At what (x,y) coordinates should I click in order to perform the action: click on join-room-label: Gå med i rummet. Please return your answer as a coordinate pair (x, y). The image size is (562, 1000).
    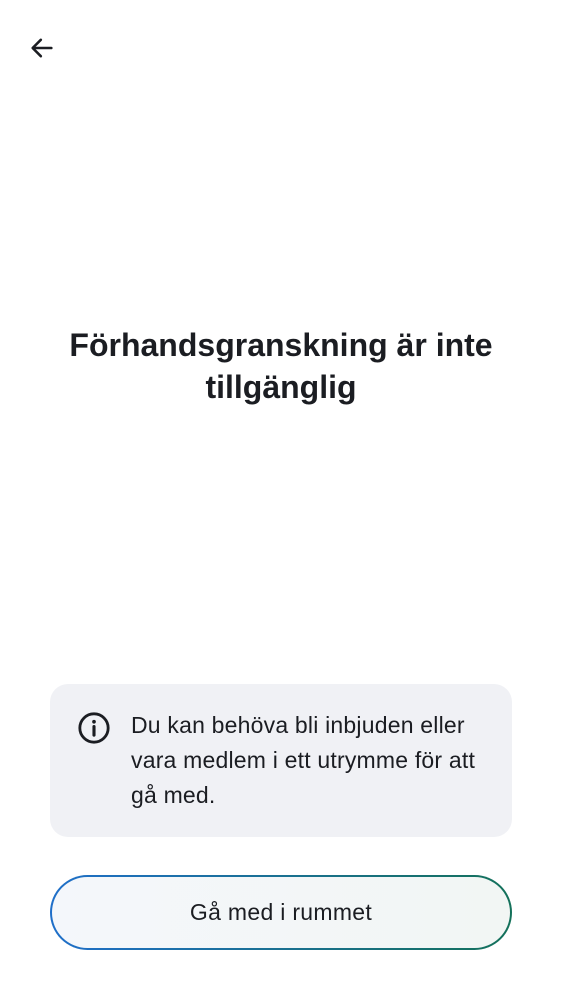
    Looking at the image, I should click on (281, 912).